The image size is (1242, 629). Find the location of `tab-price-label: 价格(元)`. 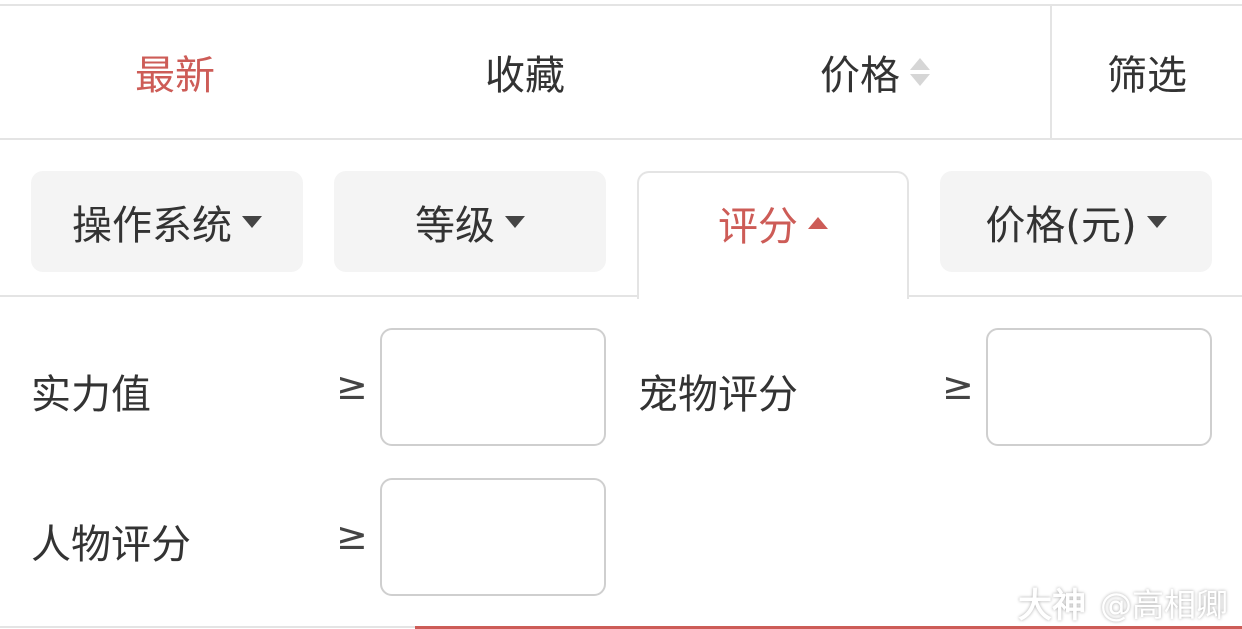

tab-price-label: 价格(元) is located at coordinates (1061, 225).